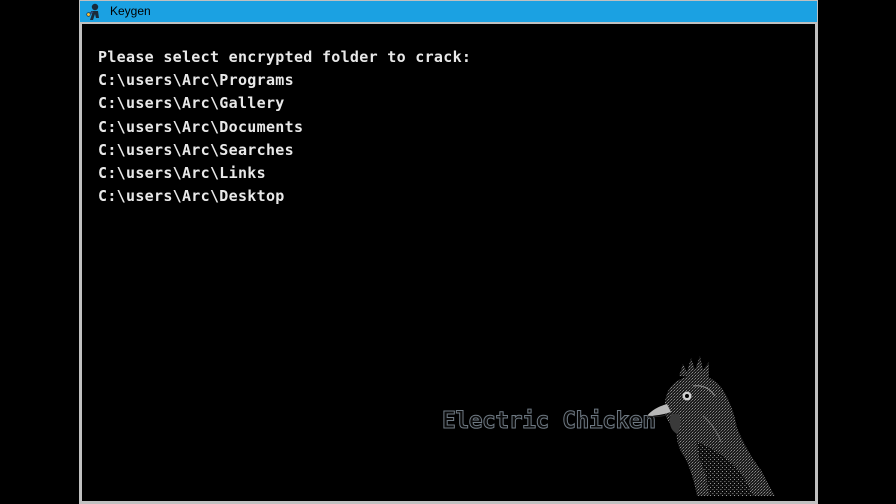  I want to click on key-person-icon, so click(94, 12).